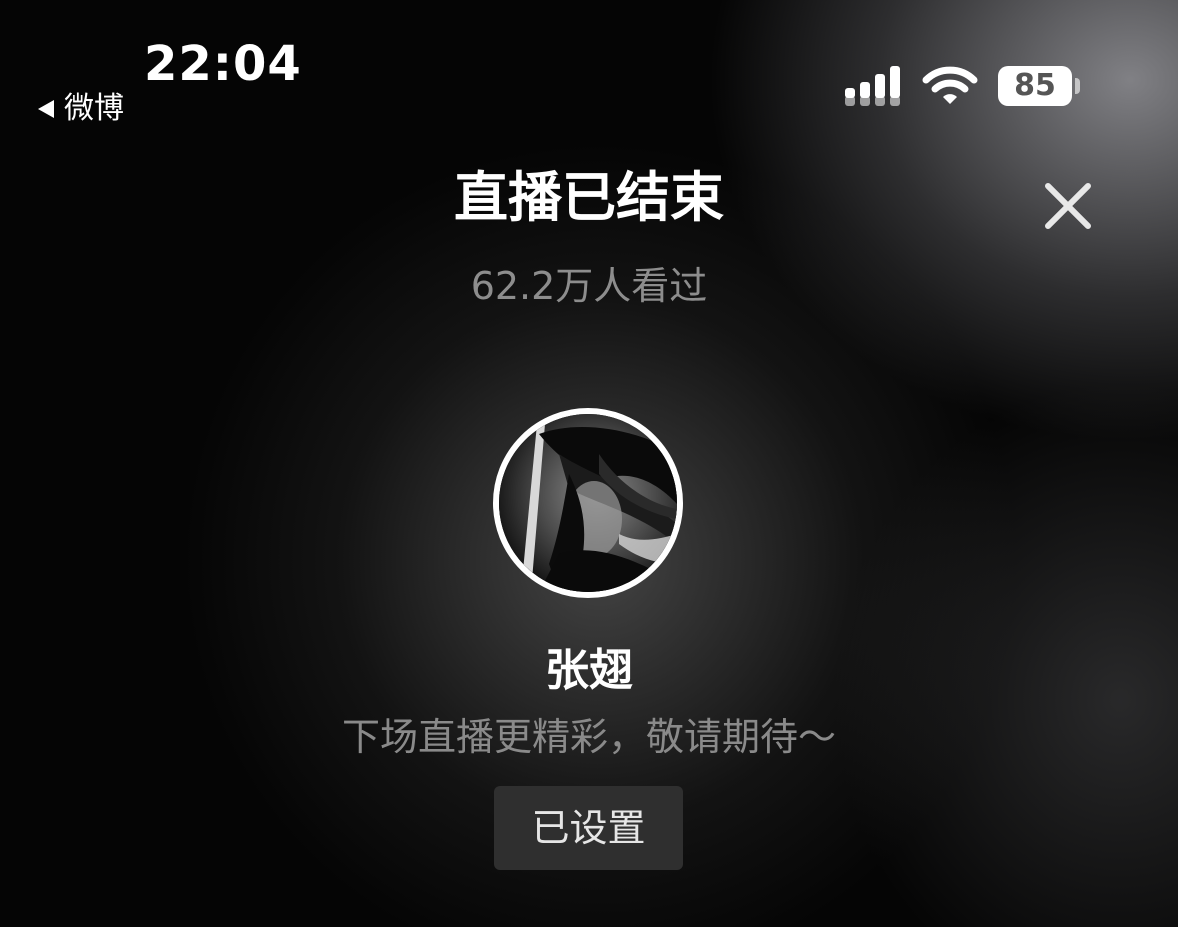 The height and width of the screenshot is (927, 1178). I want to click on close-button, so click(1068, 206).